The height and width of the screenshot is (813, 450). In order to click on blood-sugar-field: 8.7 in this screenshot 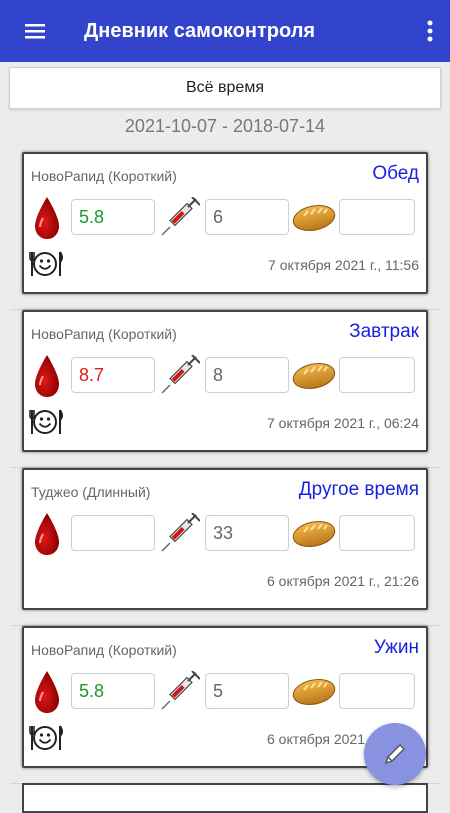, I will do `click(113, 375)`.